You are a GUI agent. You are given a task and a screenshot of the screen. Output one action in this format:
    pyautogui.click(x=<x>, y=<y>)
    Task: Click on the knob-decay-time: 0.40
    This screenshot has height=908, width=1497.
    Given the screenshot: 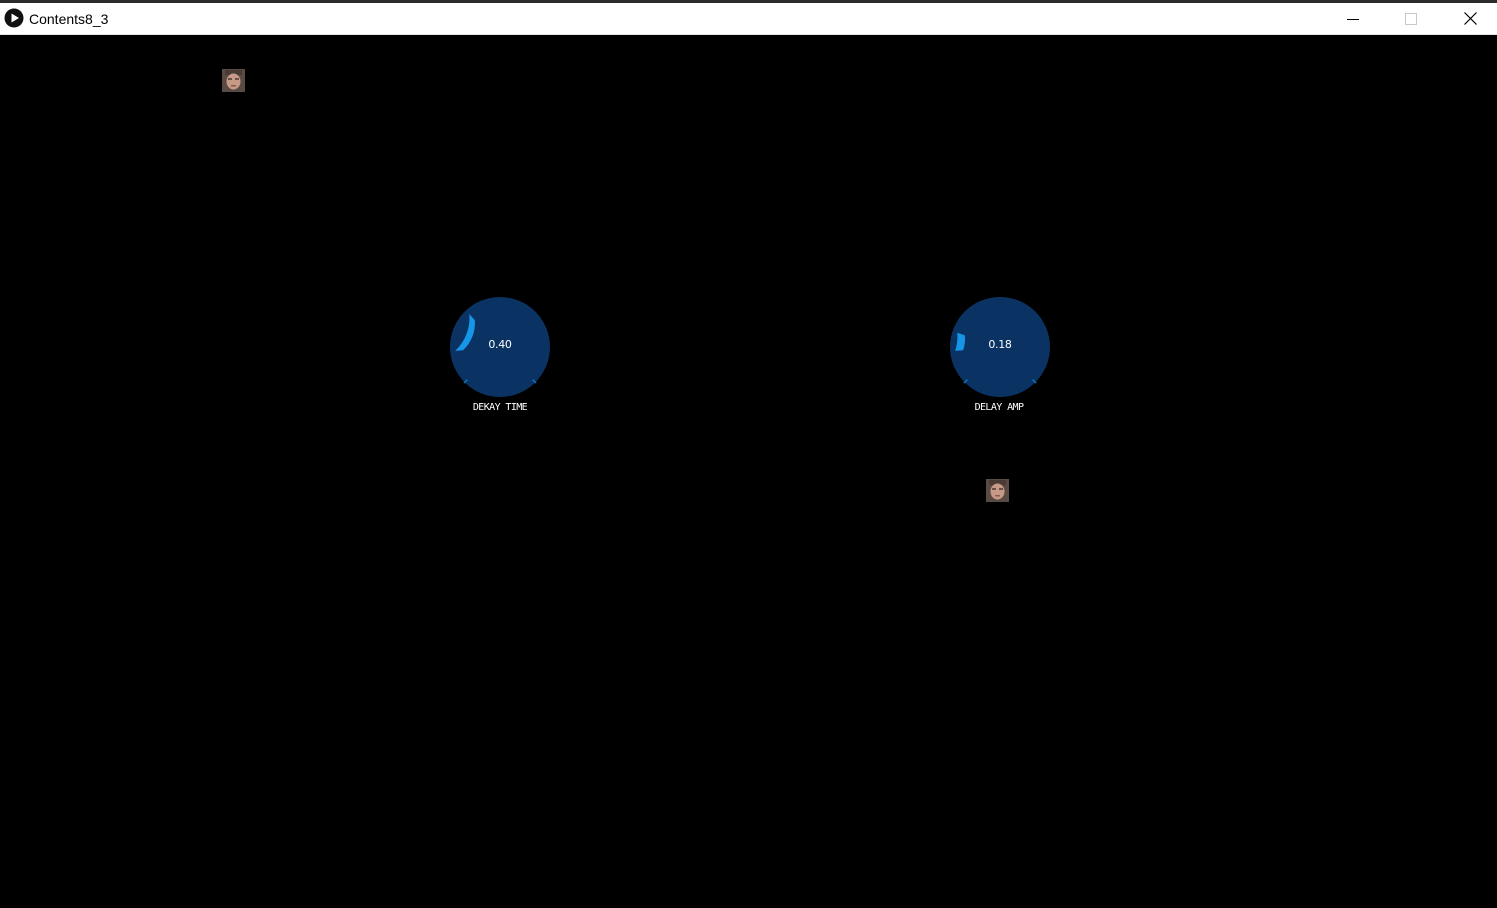 What is the action you would take?
    pyautogui.click(x=500, y=347)
    